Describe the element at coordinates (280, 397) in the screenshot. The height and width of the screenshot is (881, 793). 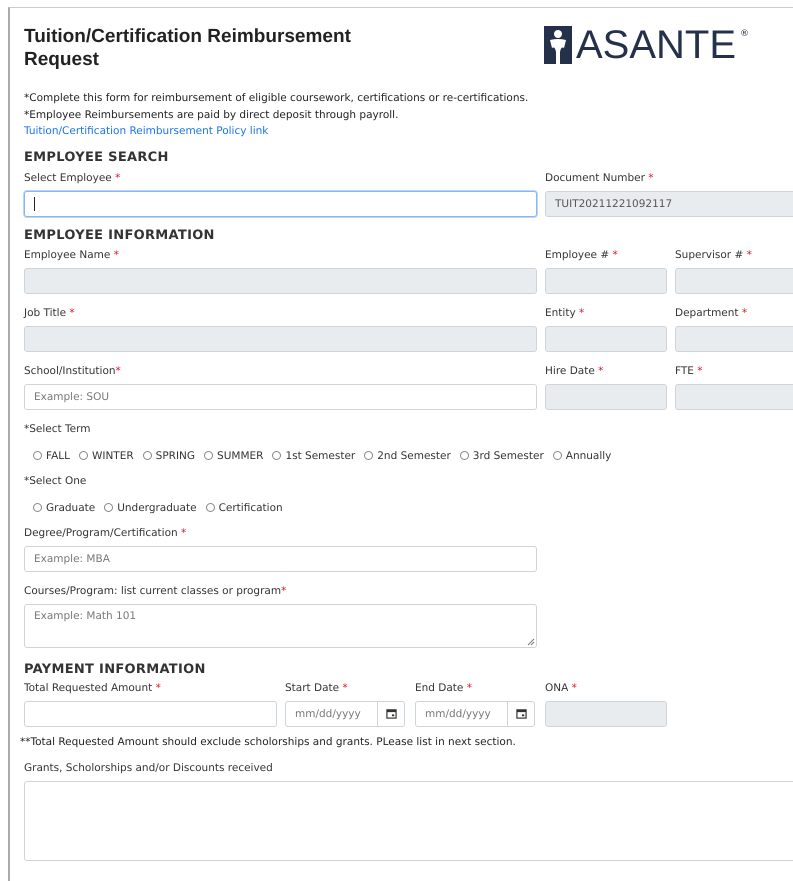
I see `input-field: Example: SOU` at that location.